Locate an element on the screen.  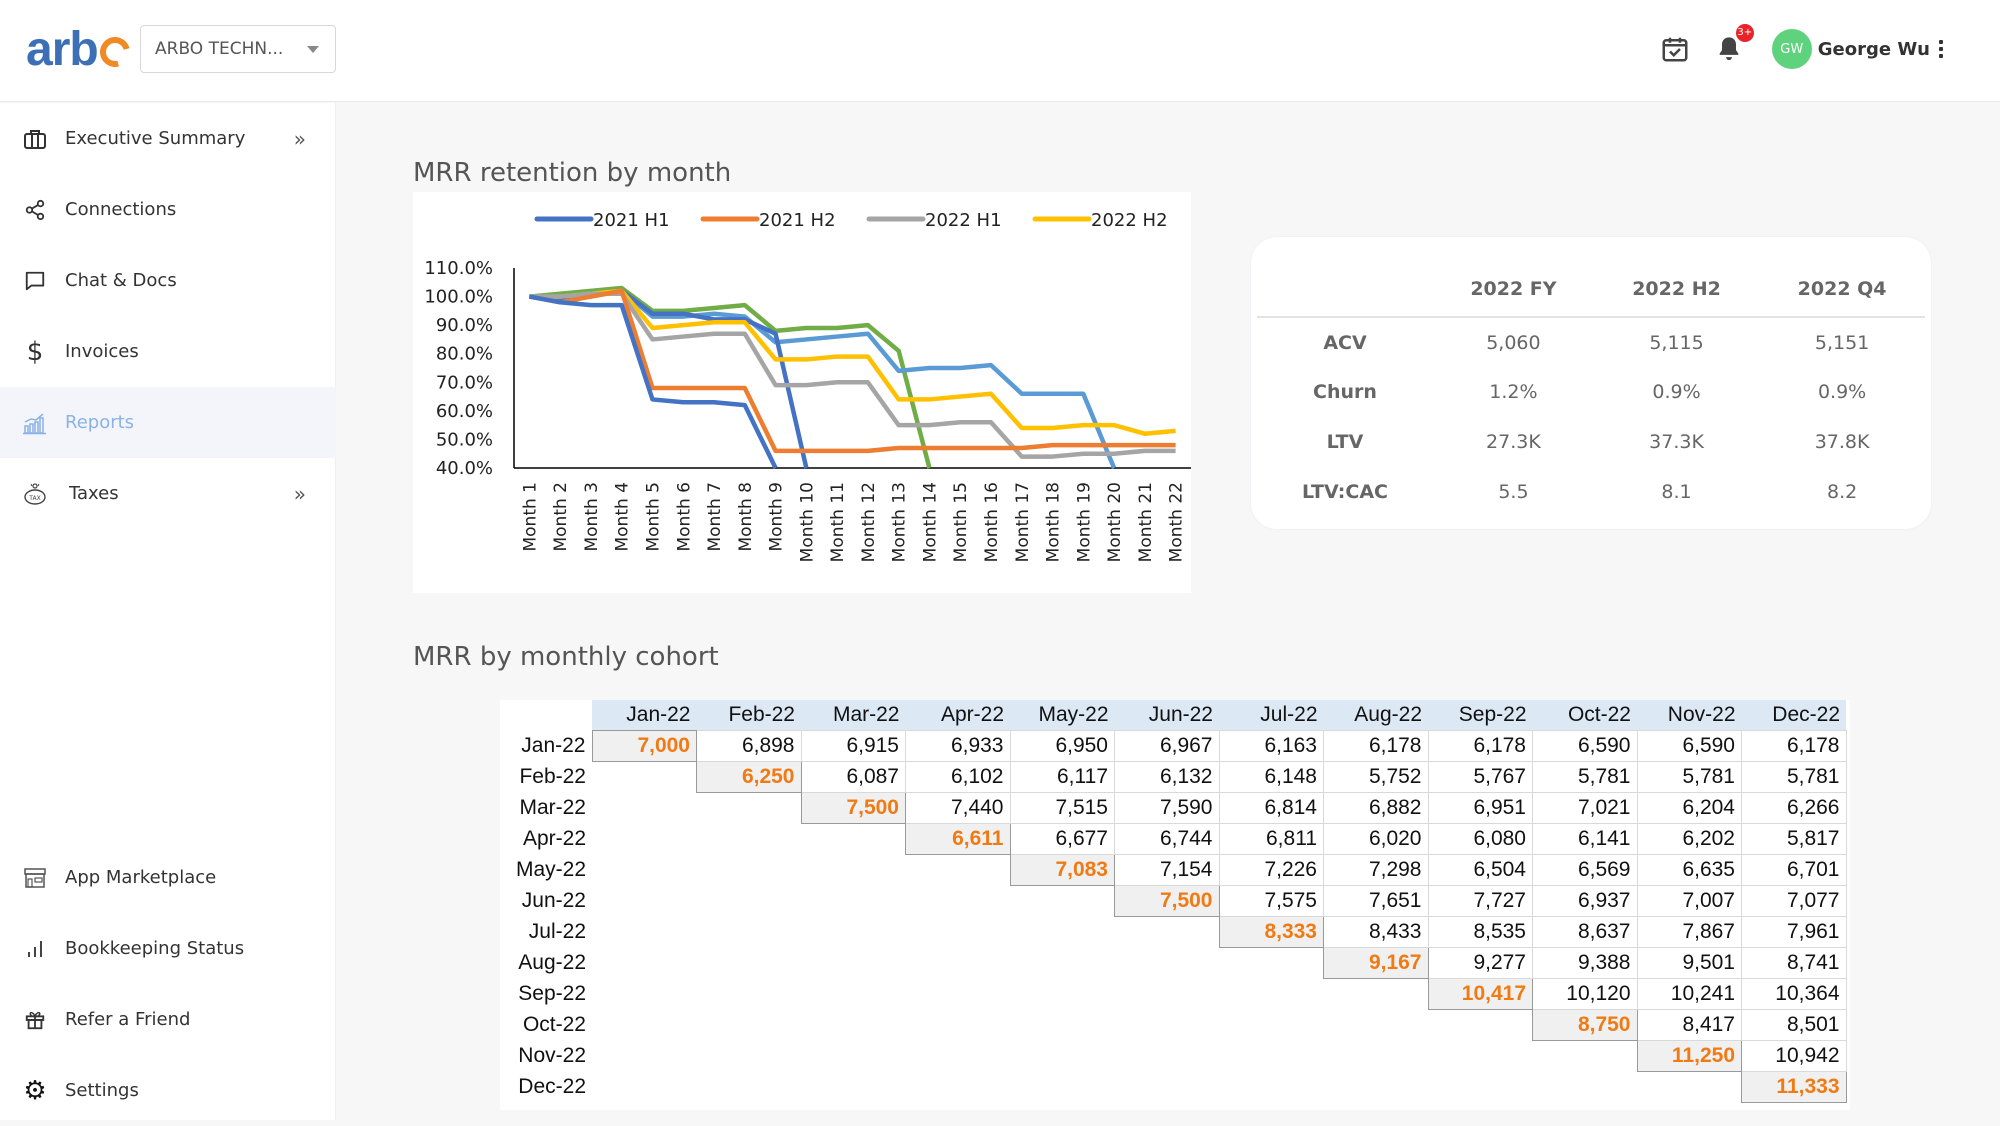
x-tick-label: Month 18 is located at coordinates (1054, 522).